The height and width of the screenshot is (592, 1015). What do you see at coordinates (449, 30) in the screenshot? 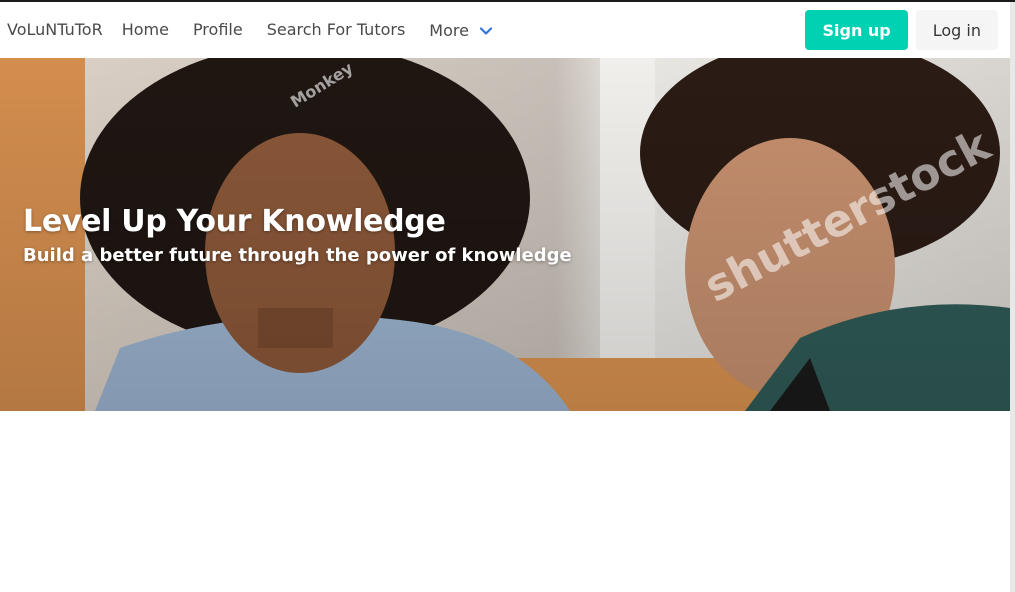
I see `nav-more-label: More` at bounding box center [449, 30].